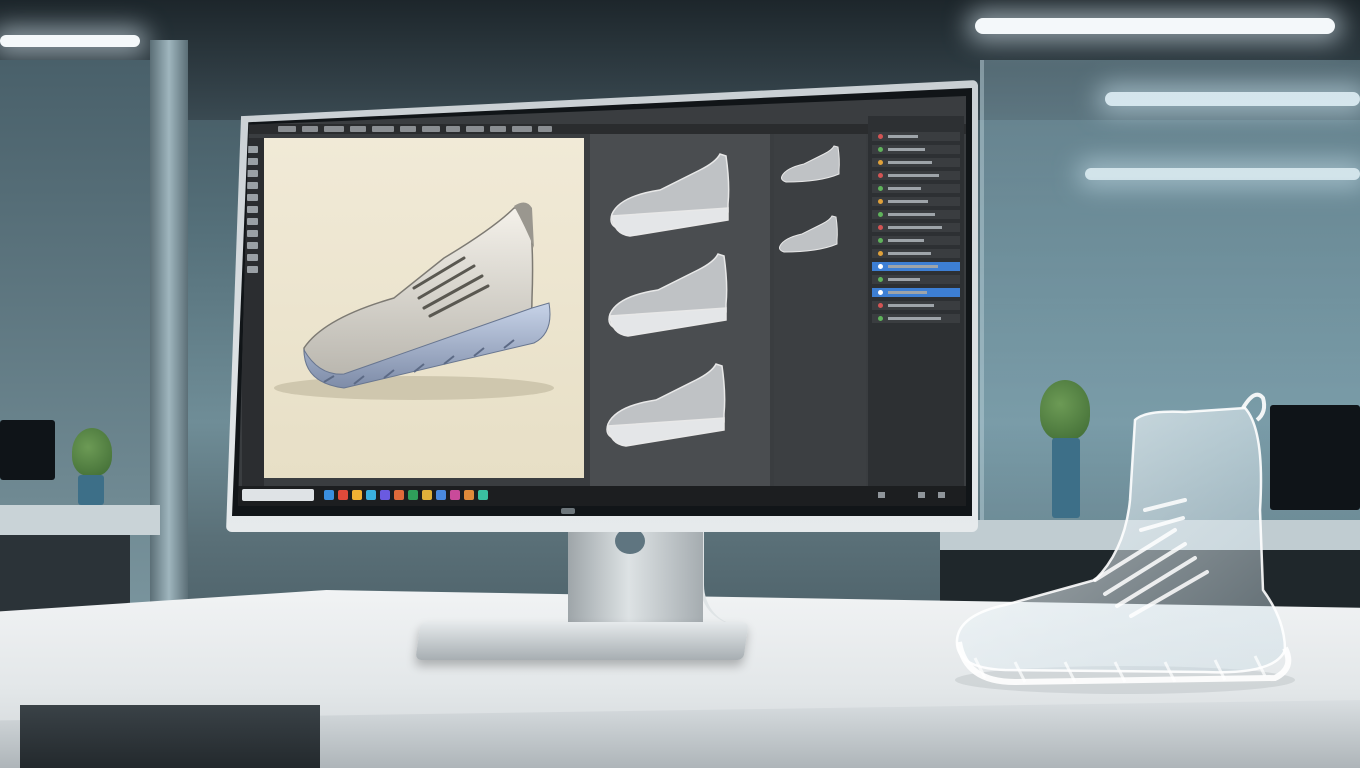  I want to click on plant-pot, so click(91, 490).